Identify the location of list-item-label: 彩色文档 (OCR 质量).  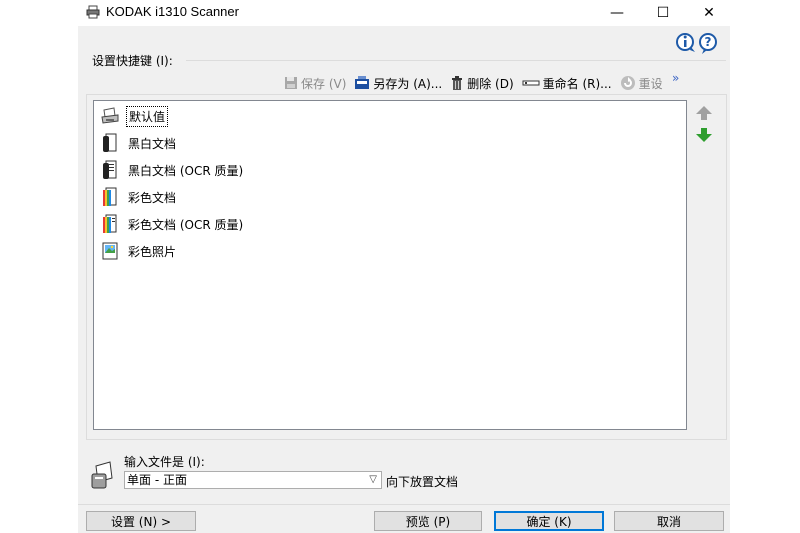
(186, 224).